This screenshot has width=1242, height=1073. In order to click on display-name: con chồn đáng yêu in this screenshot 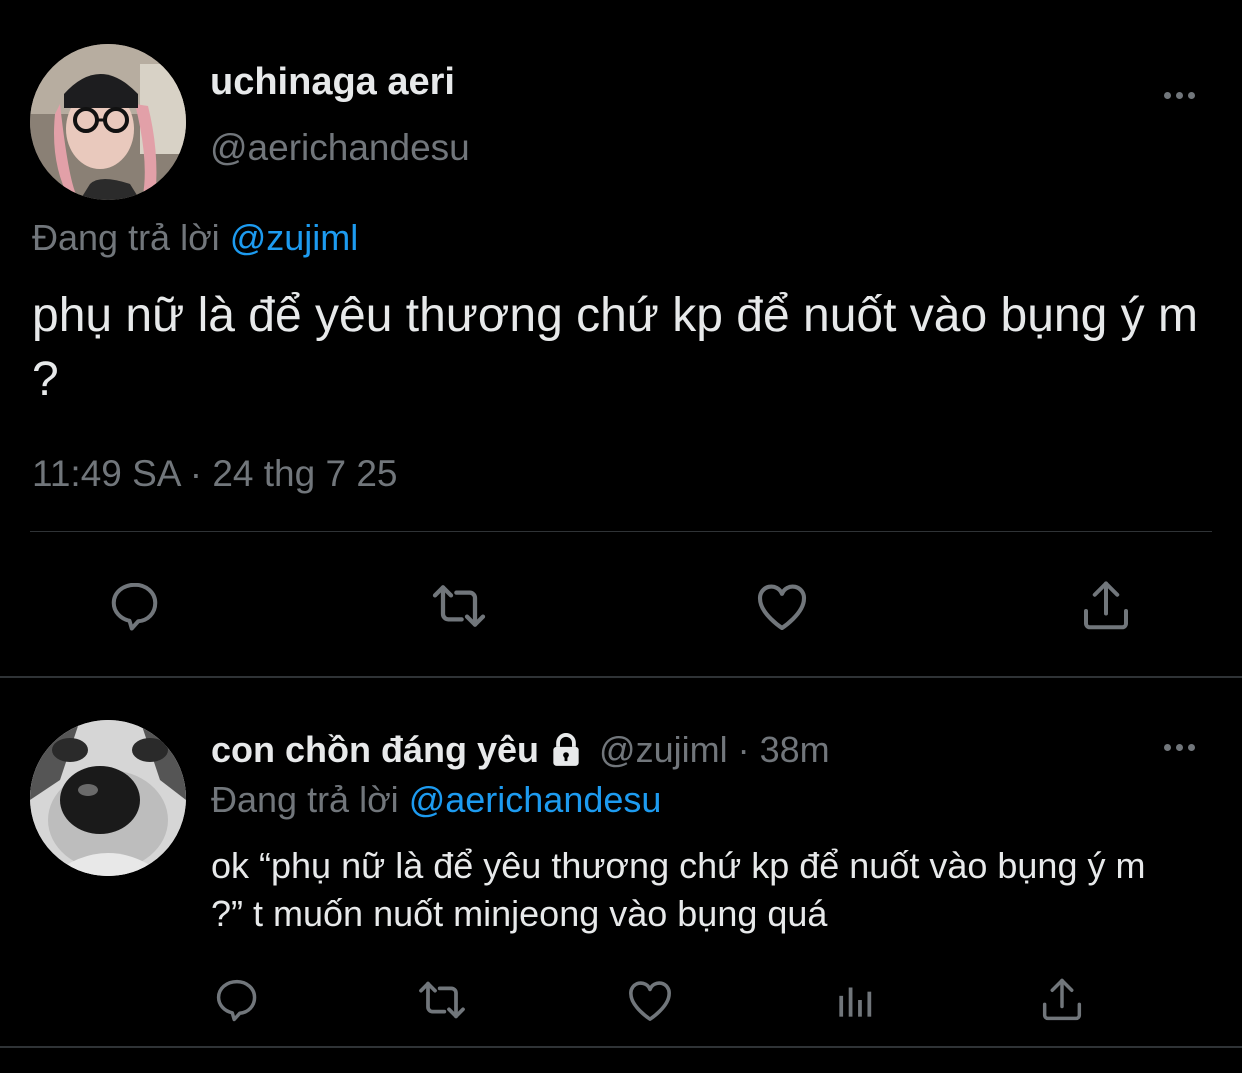, I will do `click(375, 750)`.